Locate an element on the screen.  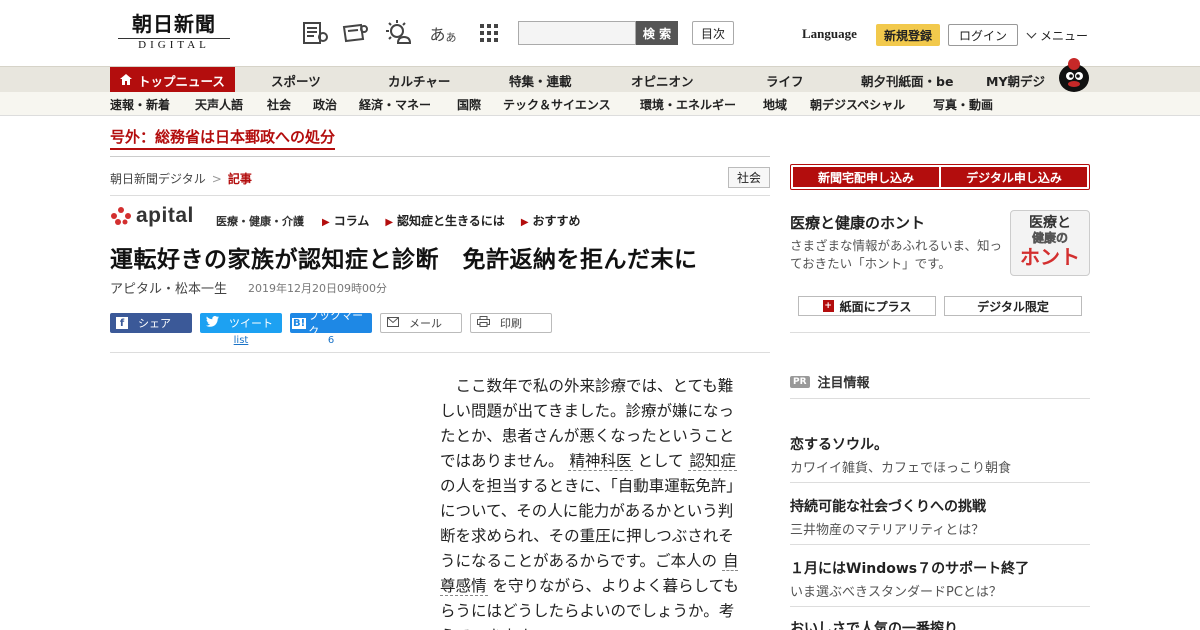
paper-plus-button: + 紙面にプラス is located at coordinates (867, 306).